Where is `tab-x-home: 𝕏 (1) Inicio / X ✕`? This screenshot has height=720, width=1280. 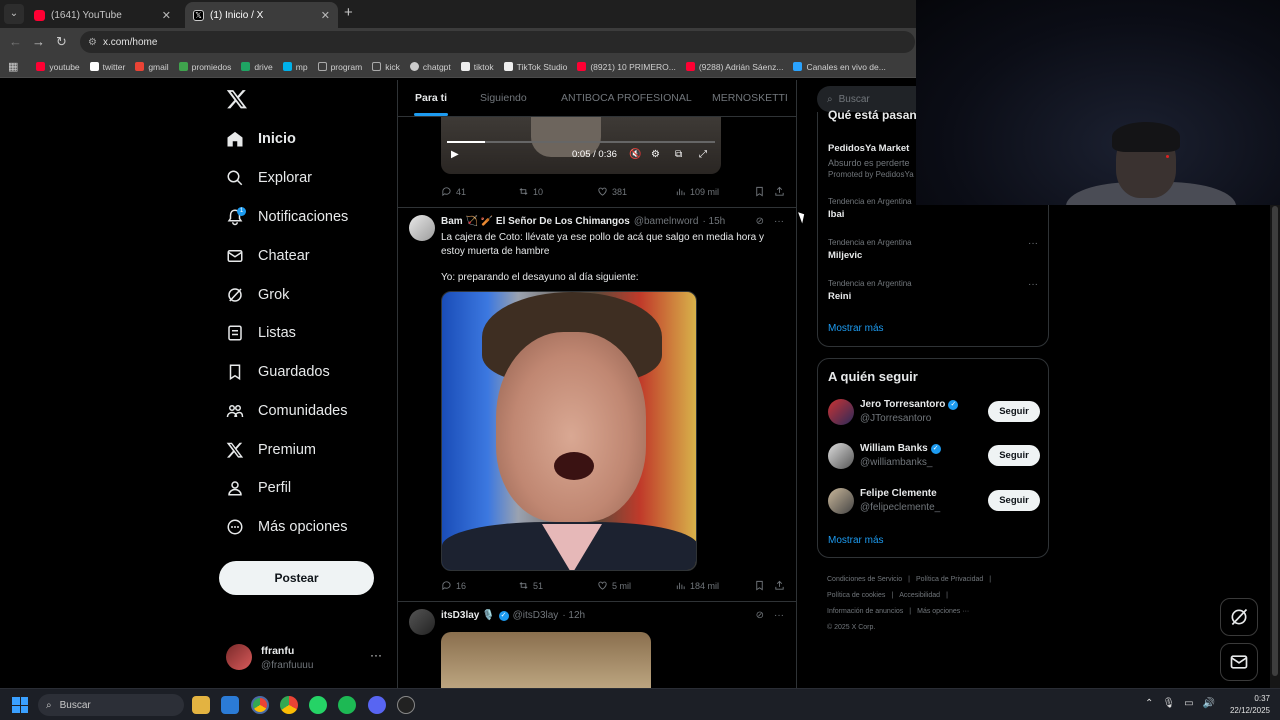
tab-x-home: 𝕏 (1) Inicio / X ✕ is located at coordinates (261, 15).